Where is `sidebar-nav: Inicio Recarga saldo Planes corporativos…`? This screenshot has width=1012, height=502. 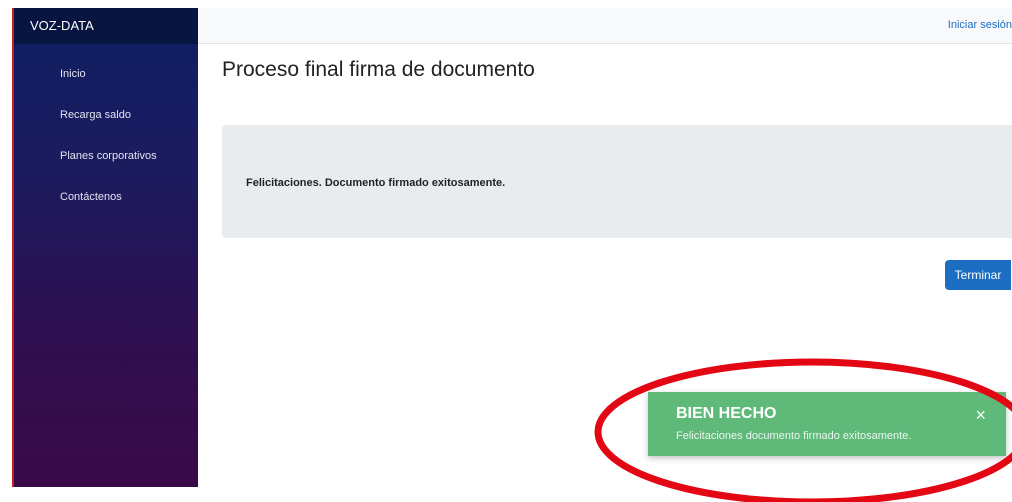 sidebar-nav: Inicio Recarga saldo Planes corporativos… is located at coordinates (106, 136).